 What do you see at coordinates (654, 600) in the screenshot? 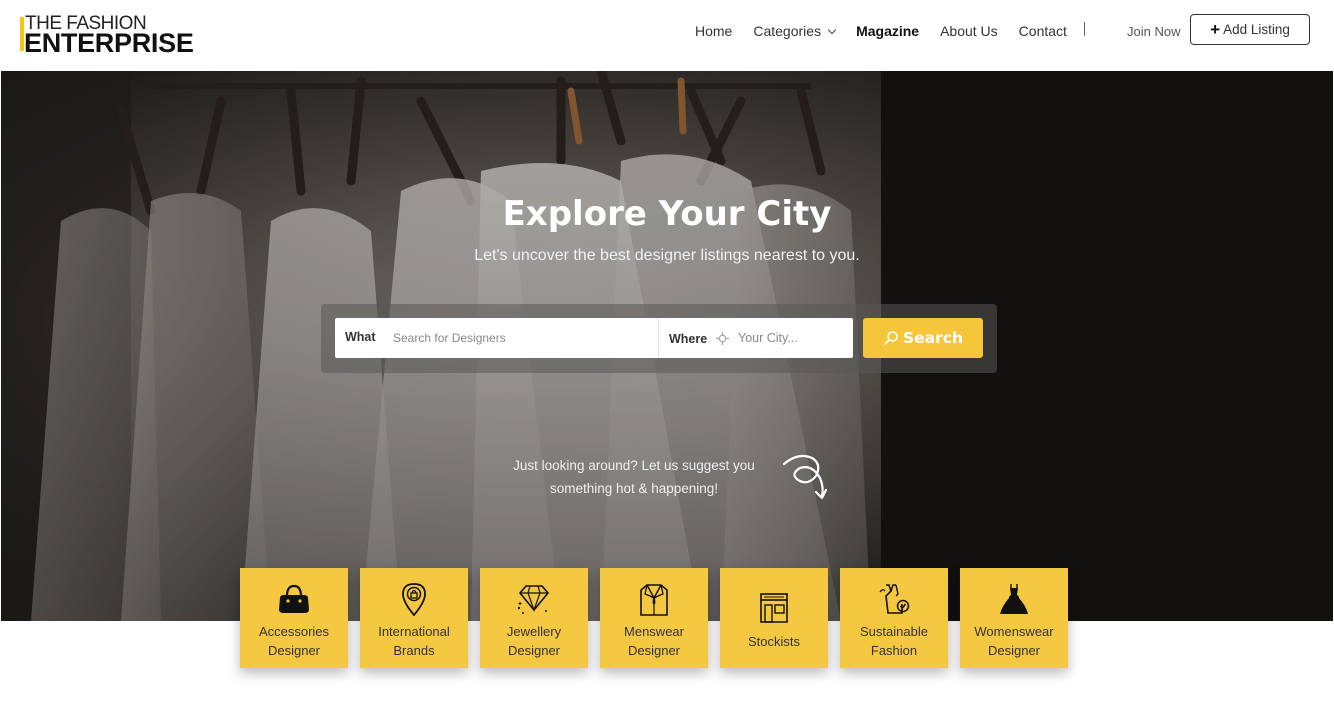
I see `suit-icon` at bounding box center [654, 600].